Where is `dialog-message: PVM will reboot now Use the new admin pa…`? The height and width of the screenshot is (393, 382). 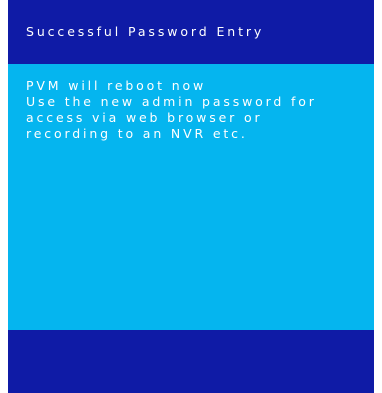
dialog-message: PVM will reboot now Use the new admin pa… is located at coordinates (171, 110).